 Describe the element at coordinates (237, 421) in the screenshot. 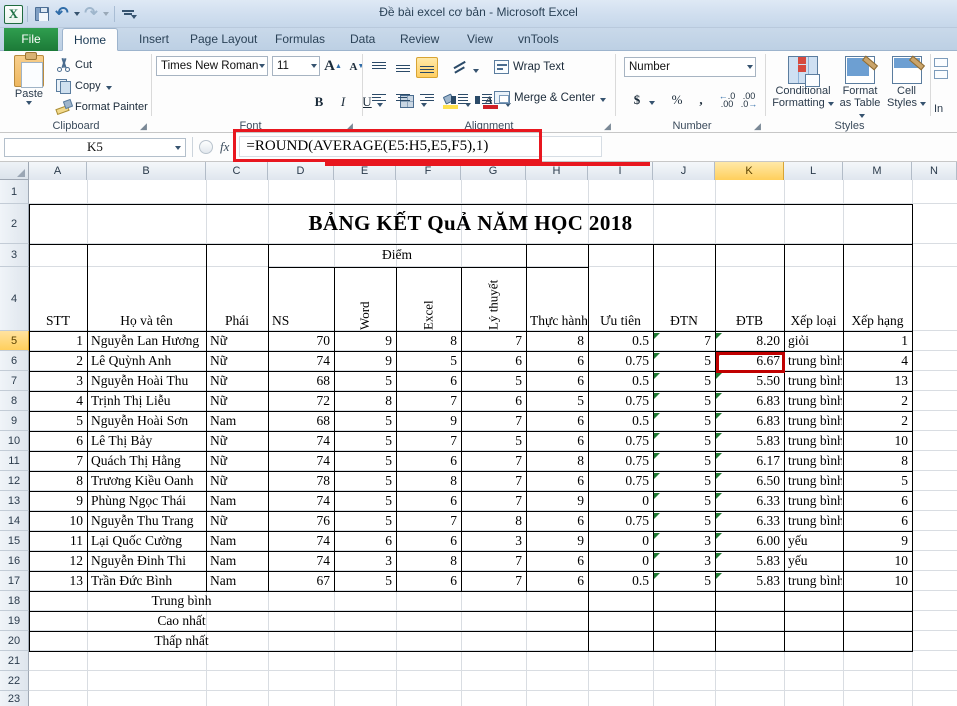

I see `cell-gender: Nam` at that location.